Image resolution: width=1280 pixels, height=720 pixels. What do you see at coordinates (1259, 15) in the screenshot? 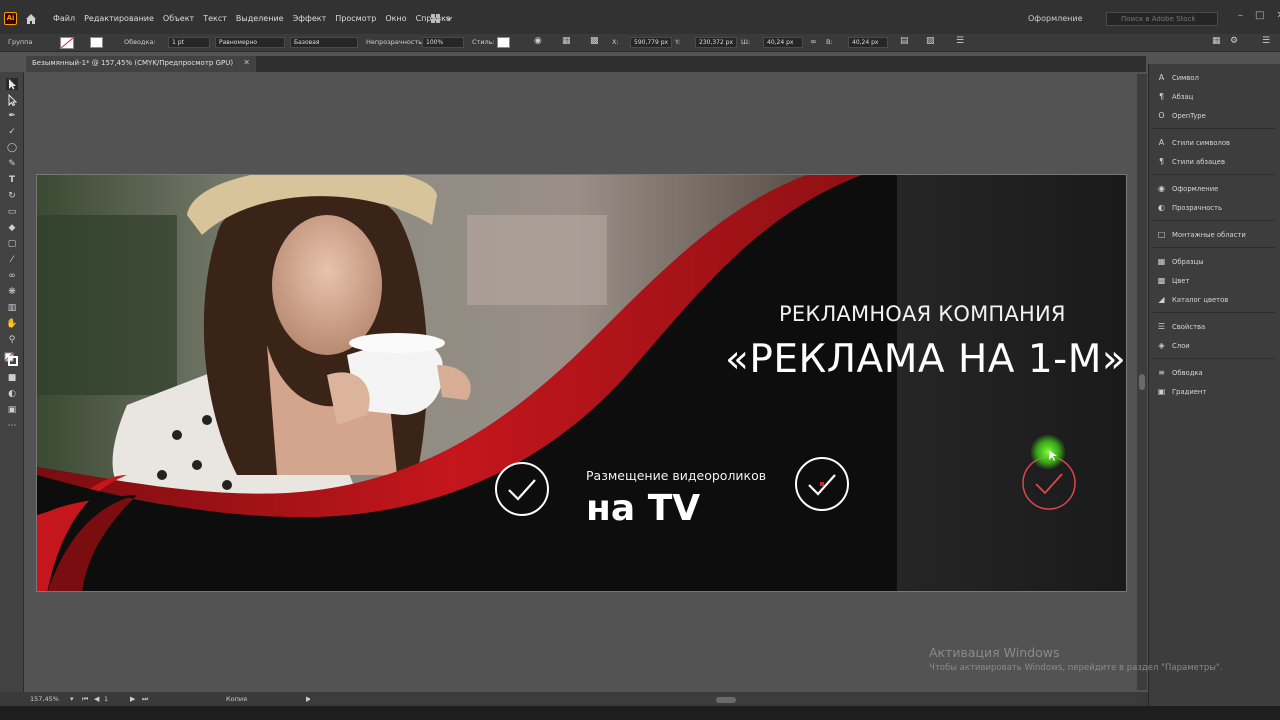
I see `maximize-icon: □` at bounding box center [1259, 15].